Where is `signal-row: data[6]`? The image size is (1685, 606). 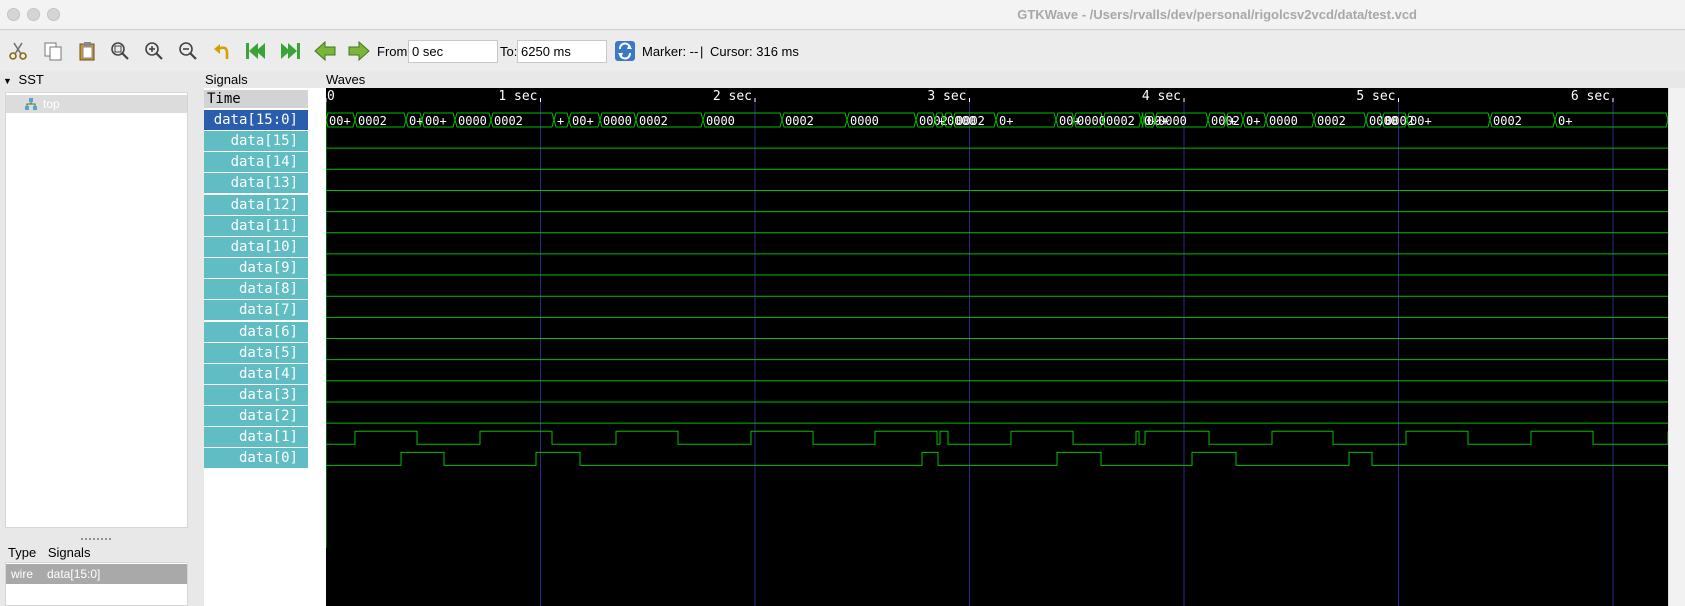
signal-row: data[6] is located at coordinates (256, 331).